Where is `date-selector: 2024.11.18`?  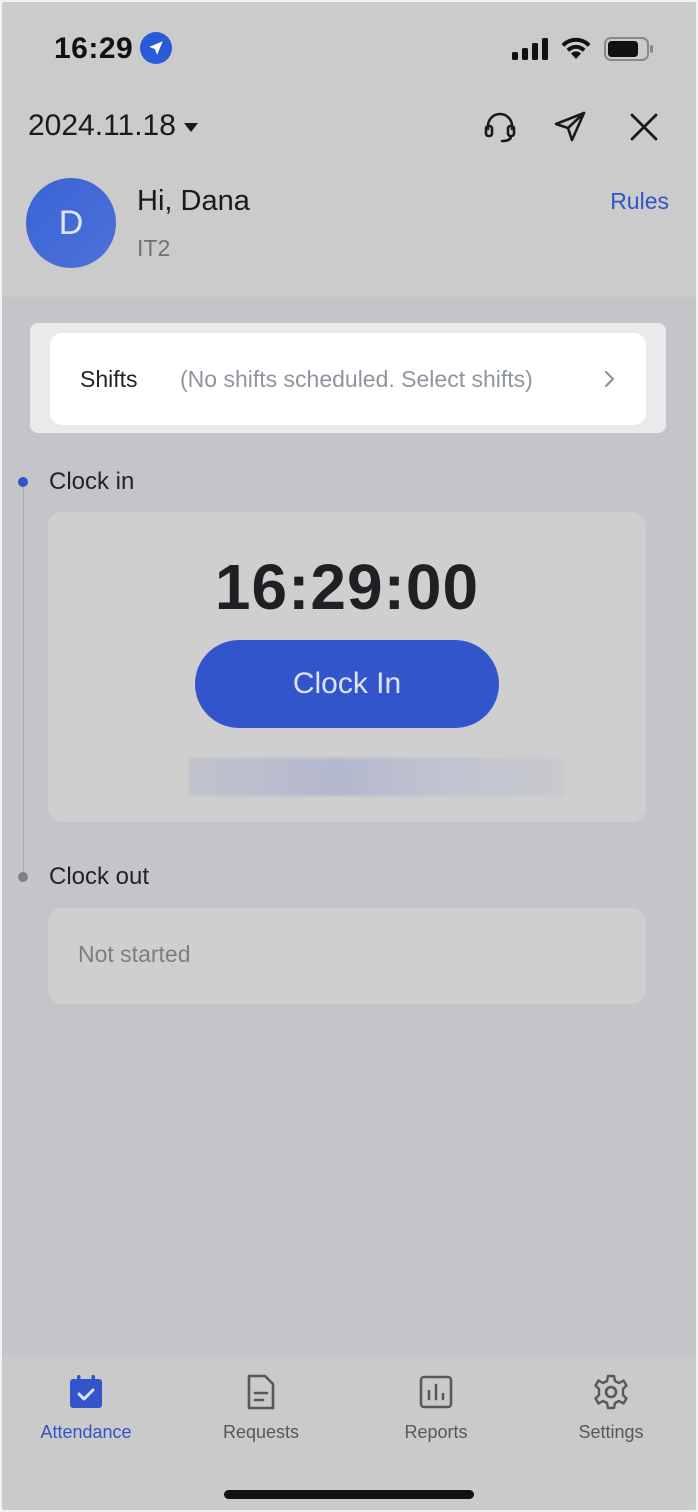 date-selector: 2024.11.18 is located at coordinates (113, 126).